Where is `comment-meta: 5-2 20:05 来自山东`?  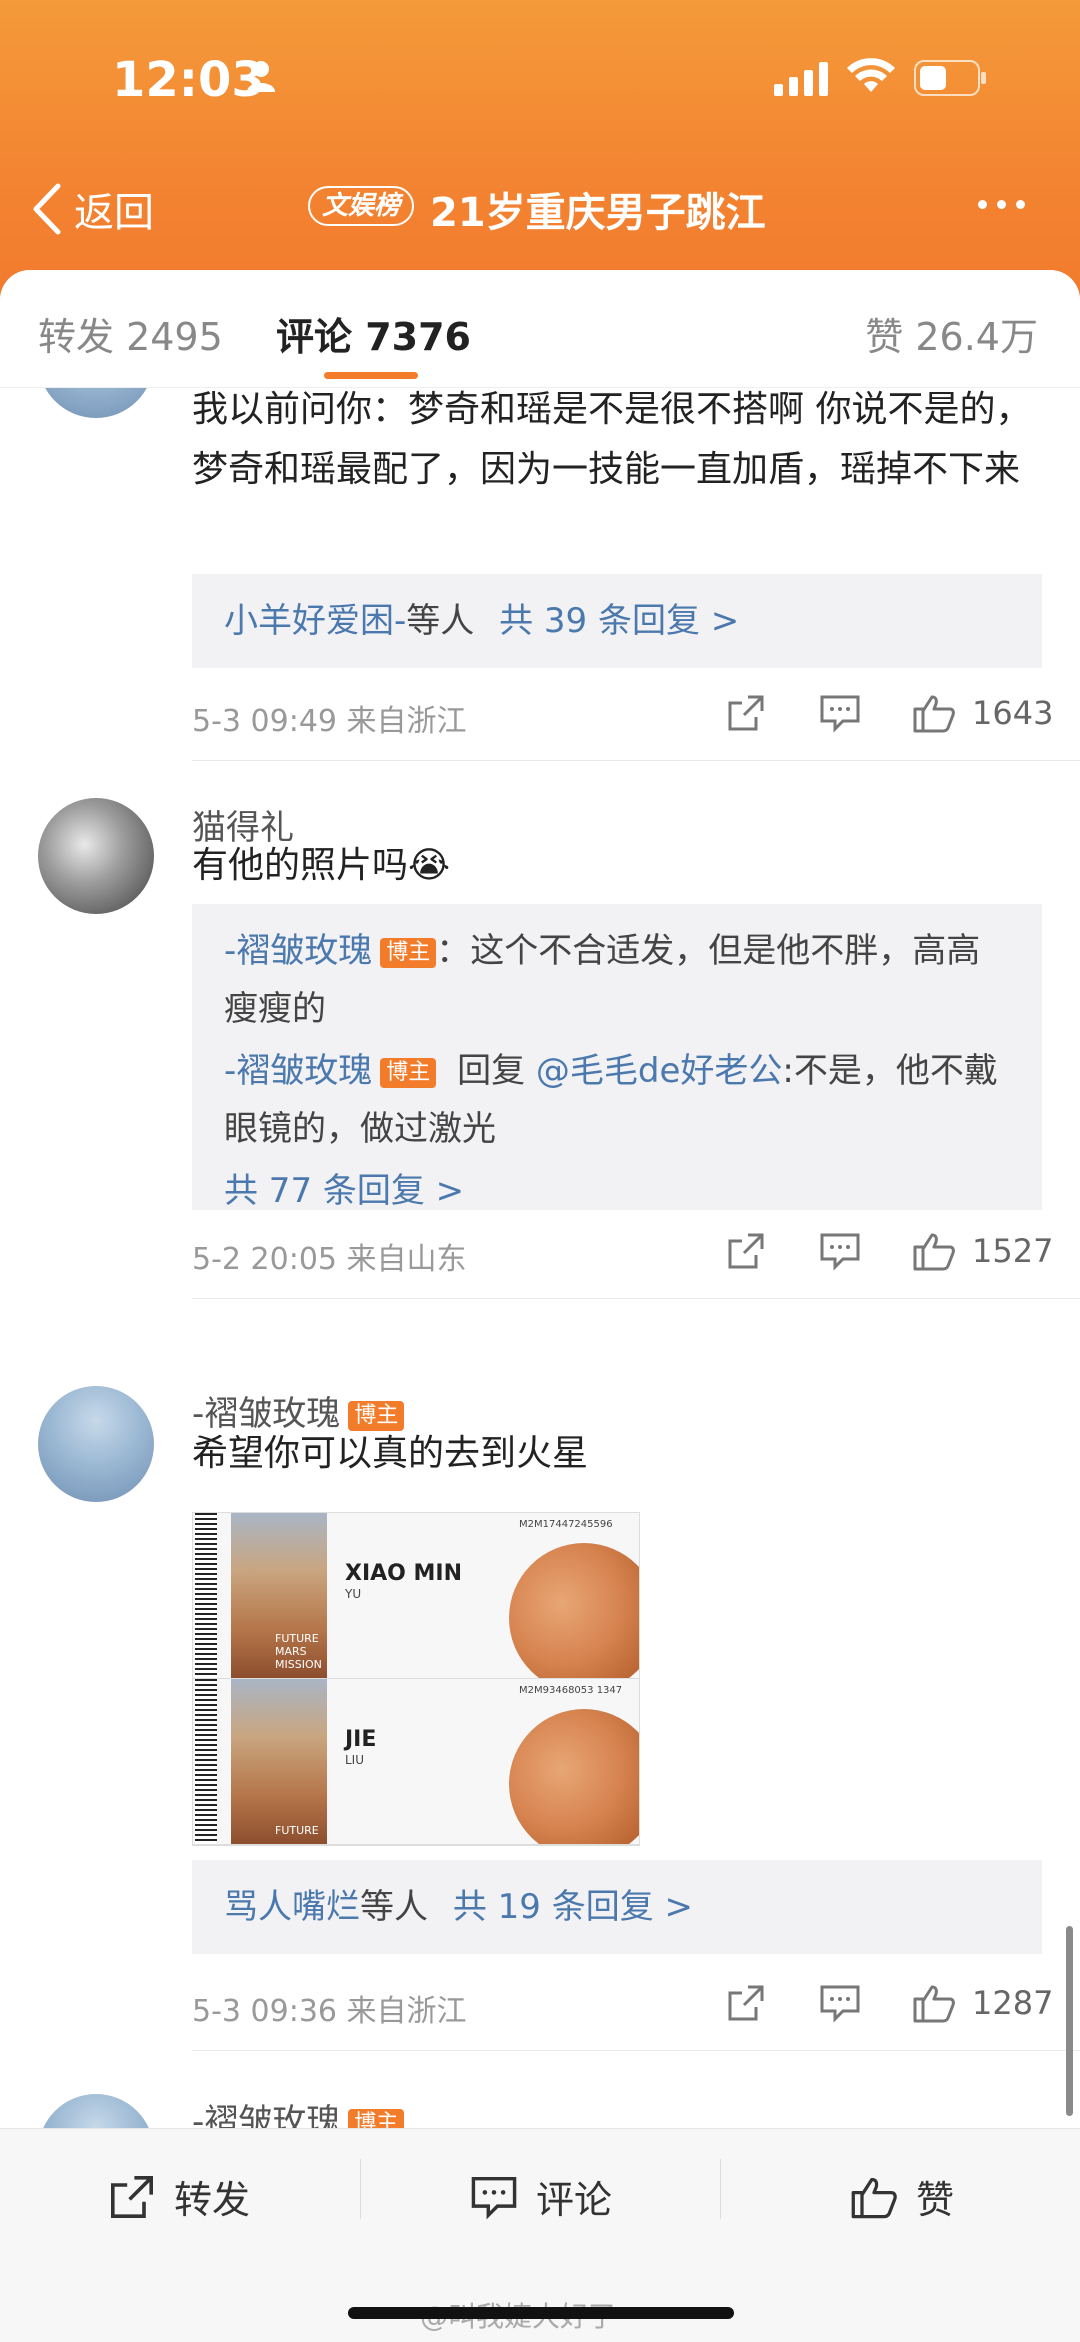 comment-meta: 5-2 20:05 来自山东 is located at coordinates (329, 1259).